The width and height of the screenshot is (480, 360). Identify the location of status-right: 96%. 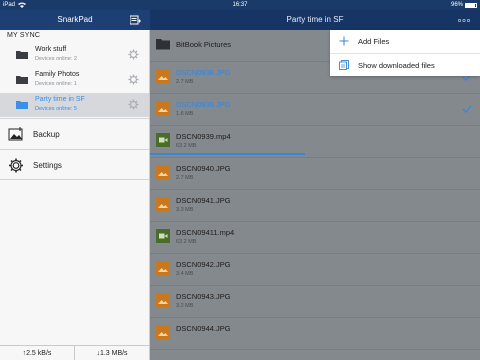
(464, 5).